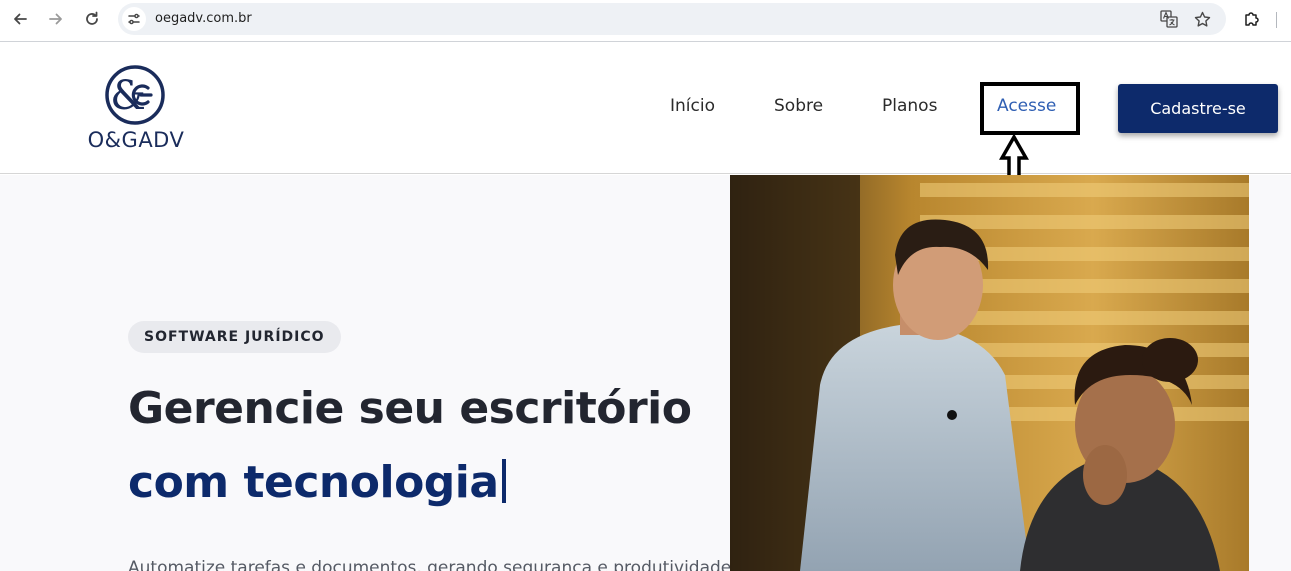 The height and width of the screenshot is (571, 1291). I want to click on hero-headline-line2: com tecnologia, so click(317, 482).